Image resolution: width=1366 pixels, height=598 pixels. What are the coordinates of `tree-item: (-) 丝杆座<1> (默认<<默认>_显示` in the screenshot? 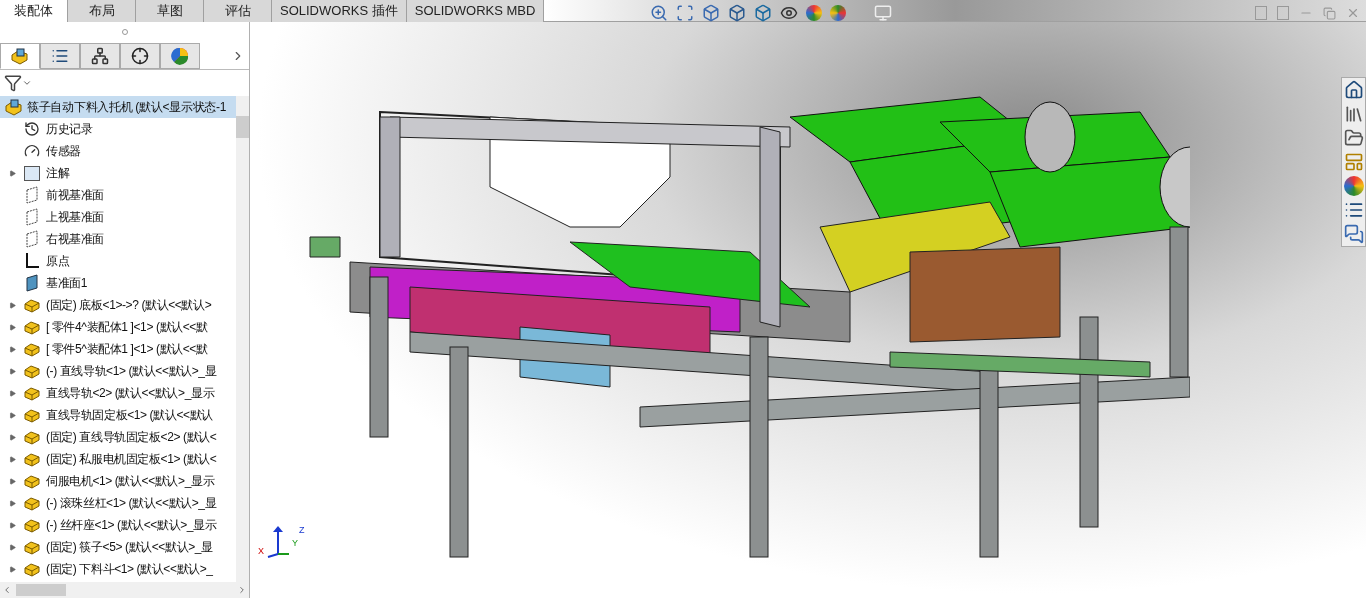 It's located at (118, 525).